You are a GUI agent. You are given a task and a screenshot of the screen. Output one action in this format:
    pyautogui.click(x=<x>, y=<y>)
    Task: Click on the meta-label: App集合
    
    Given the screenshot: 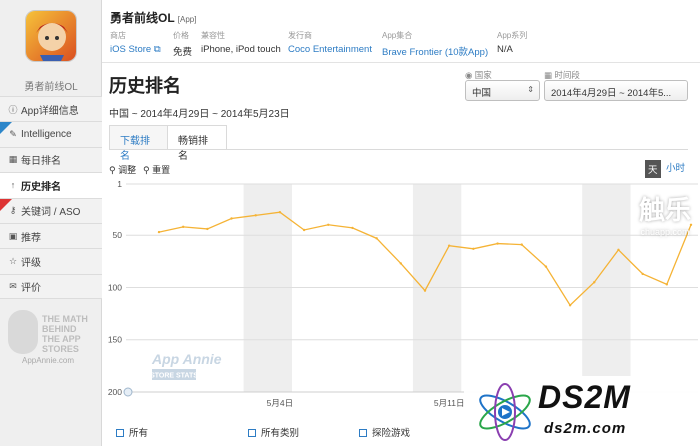 What is the action you would take?
    pyautogui.click(x=397, y=35)
    